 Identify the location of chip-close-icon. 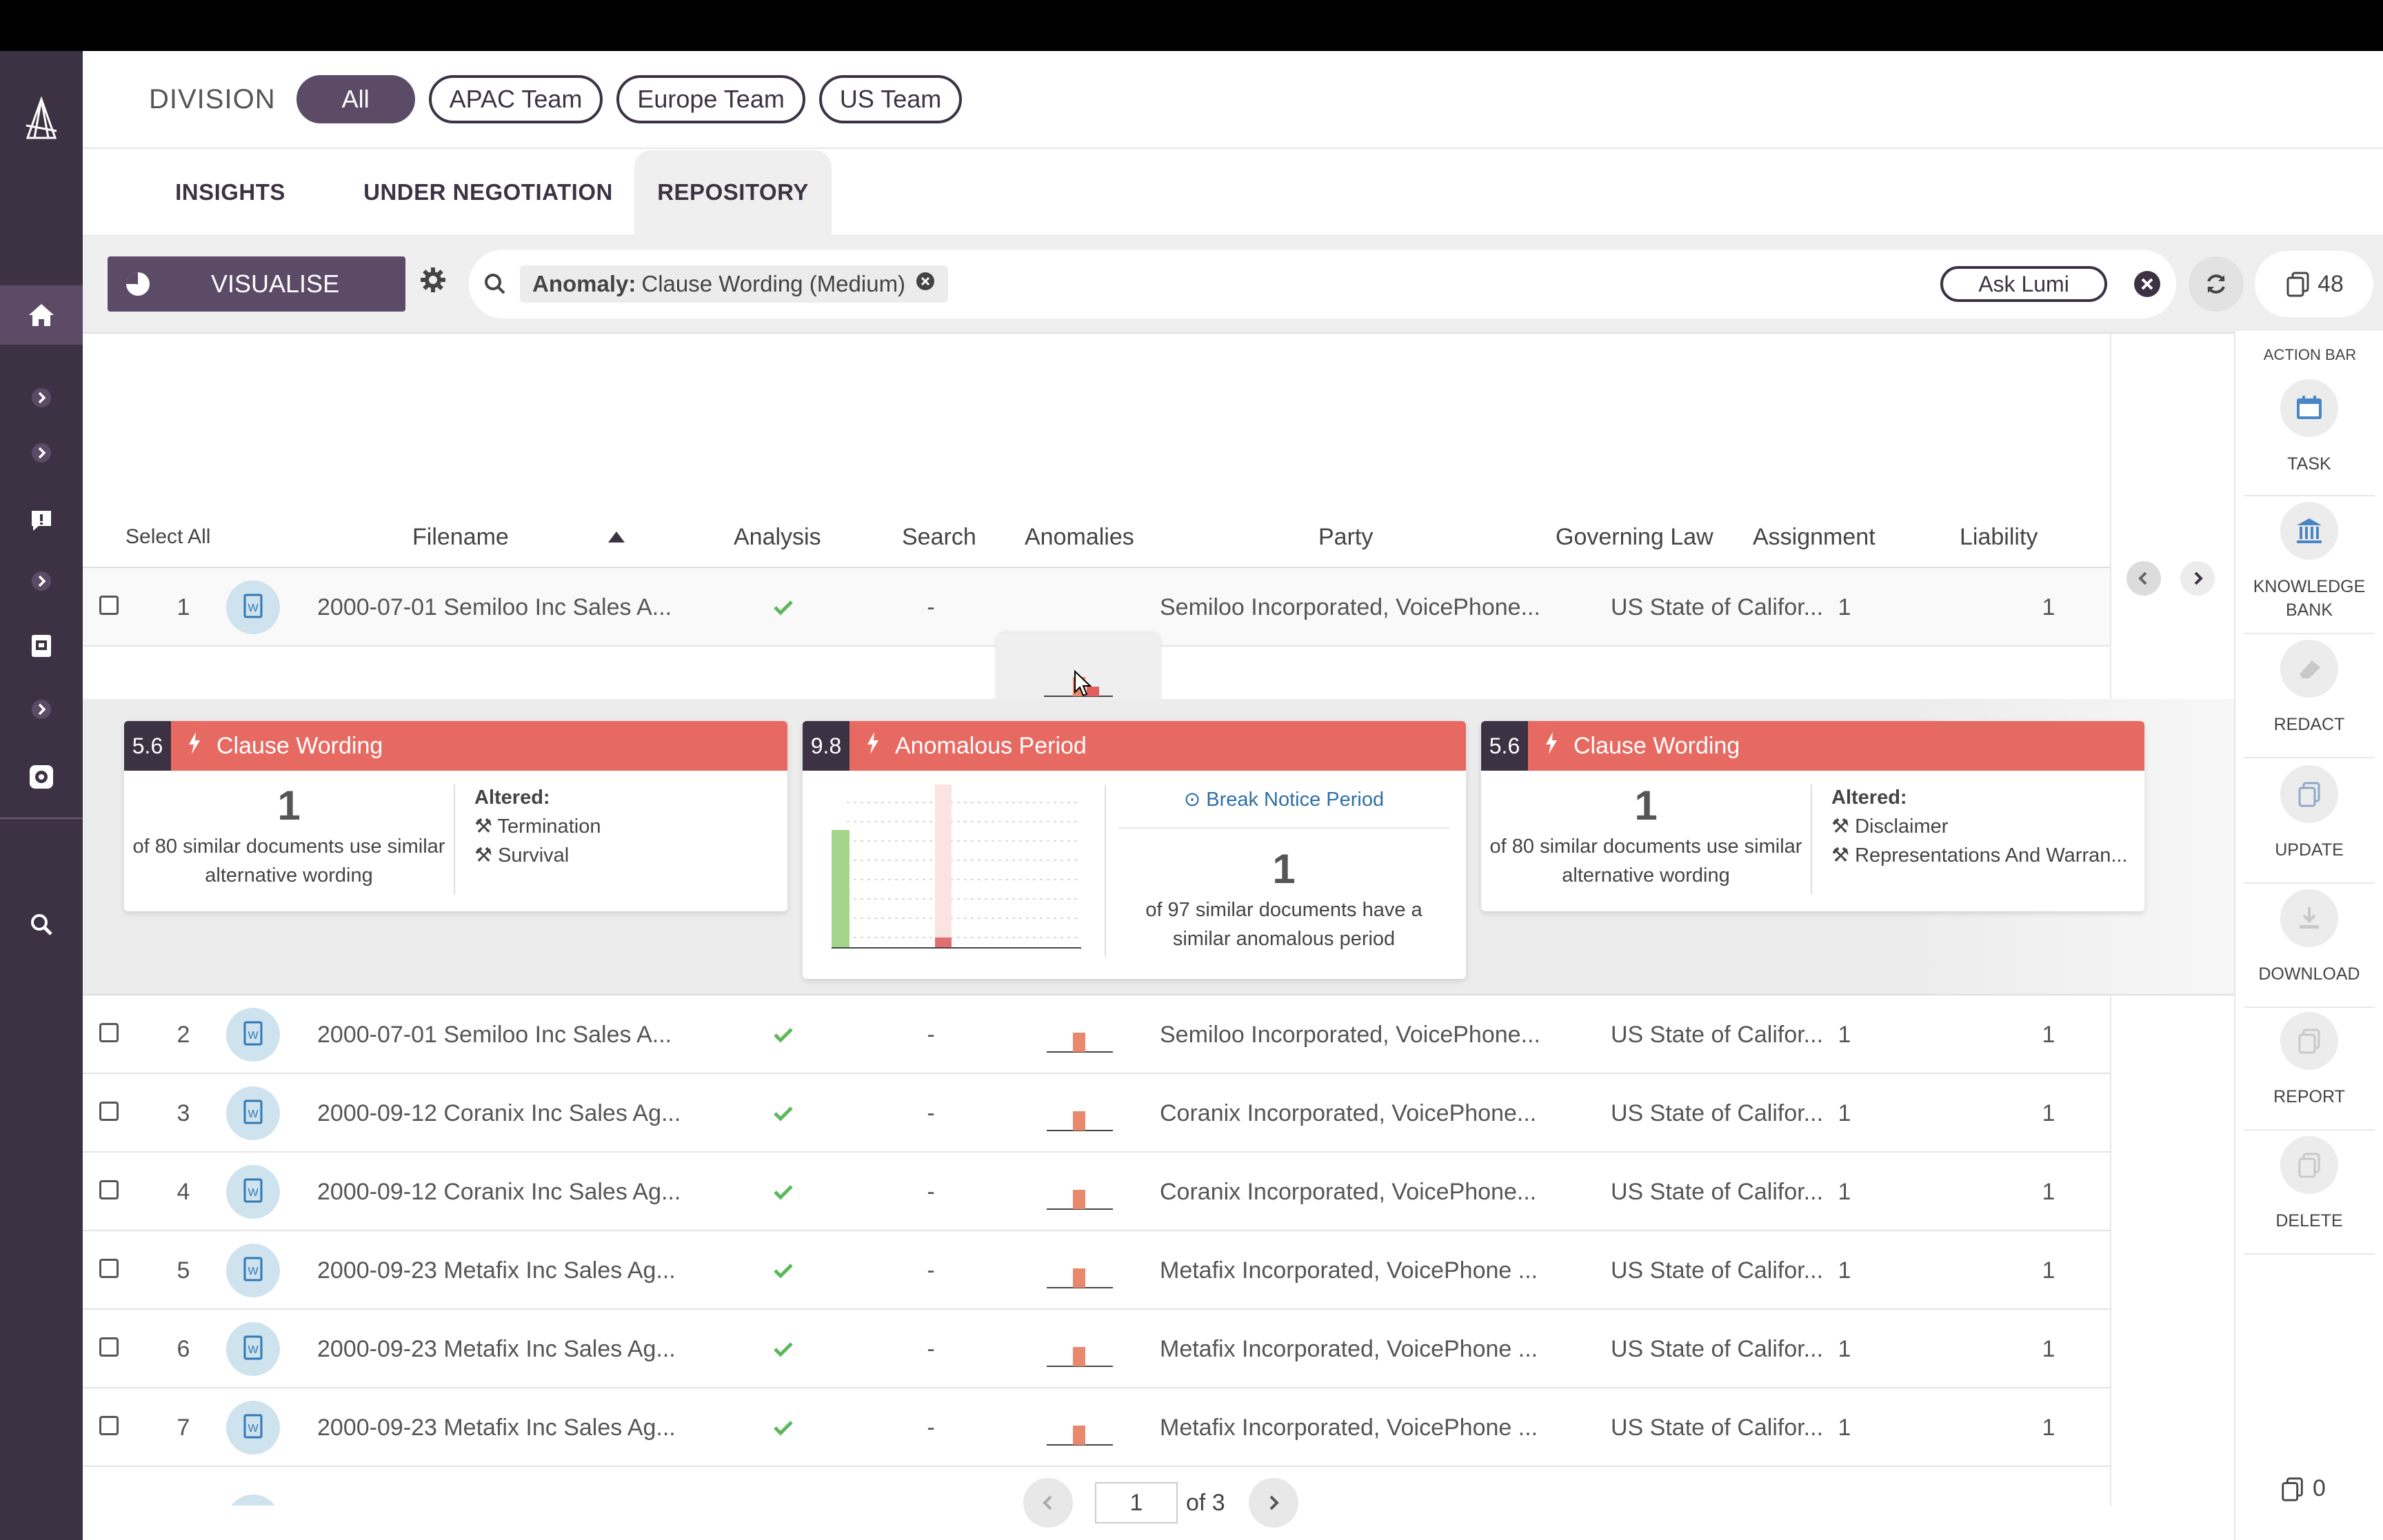
(925, 284).